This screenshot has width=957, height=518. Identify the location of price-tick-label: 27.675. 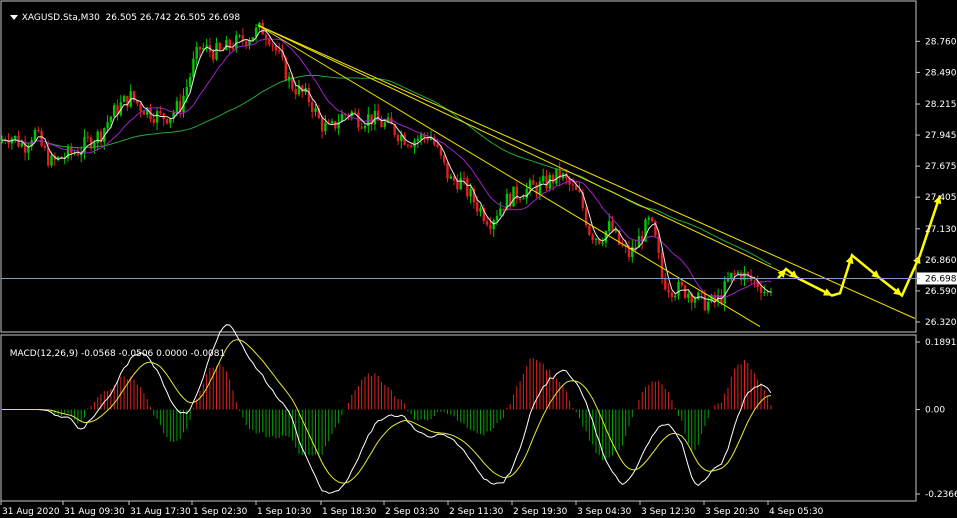
(941, 167).